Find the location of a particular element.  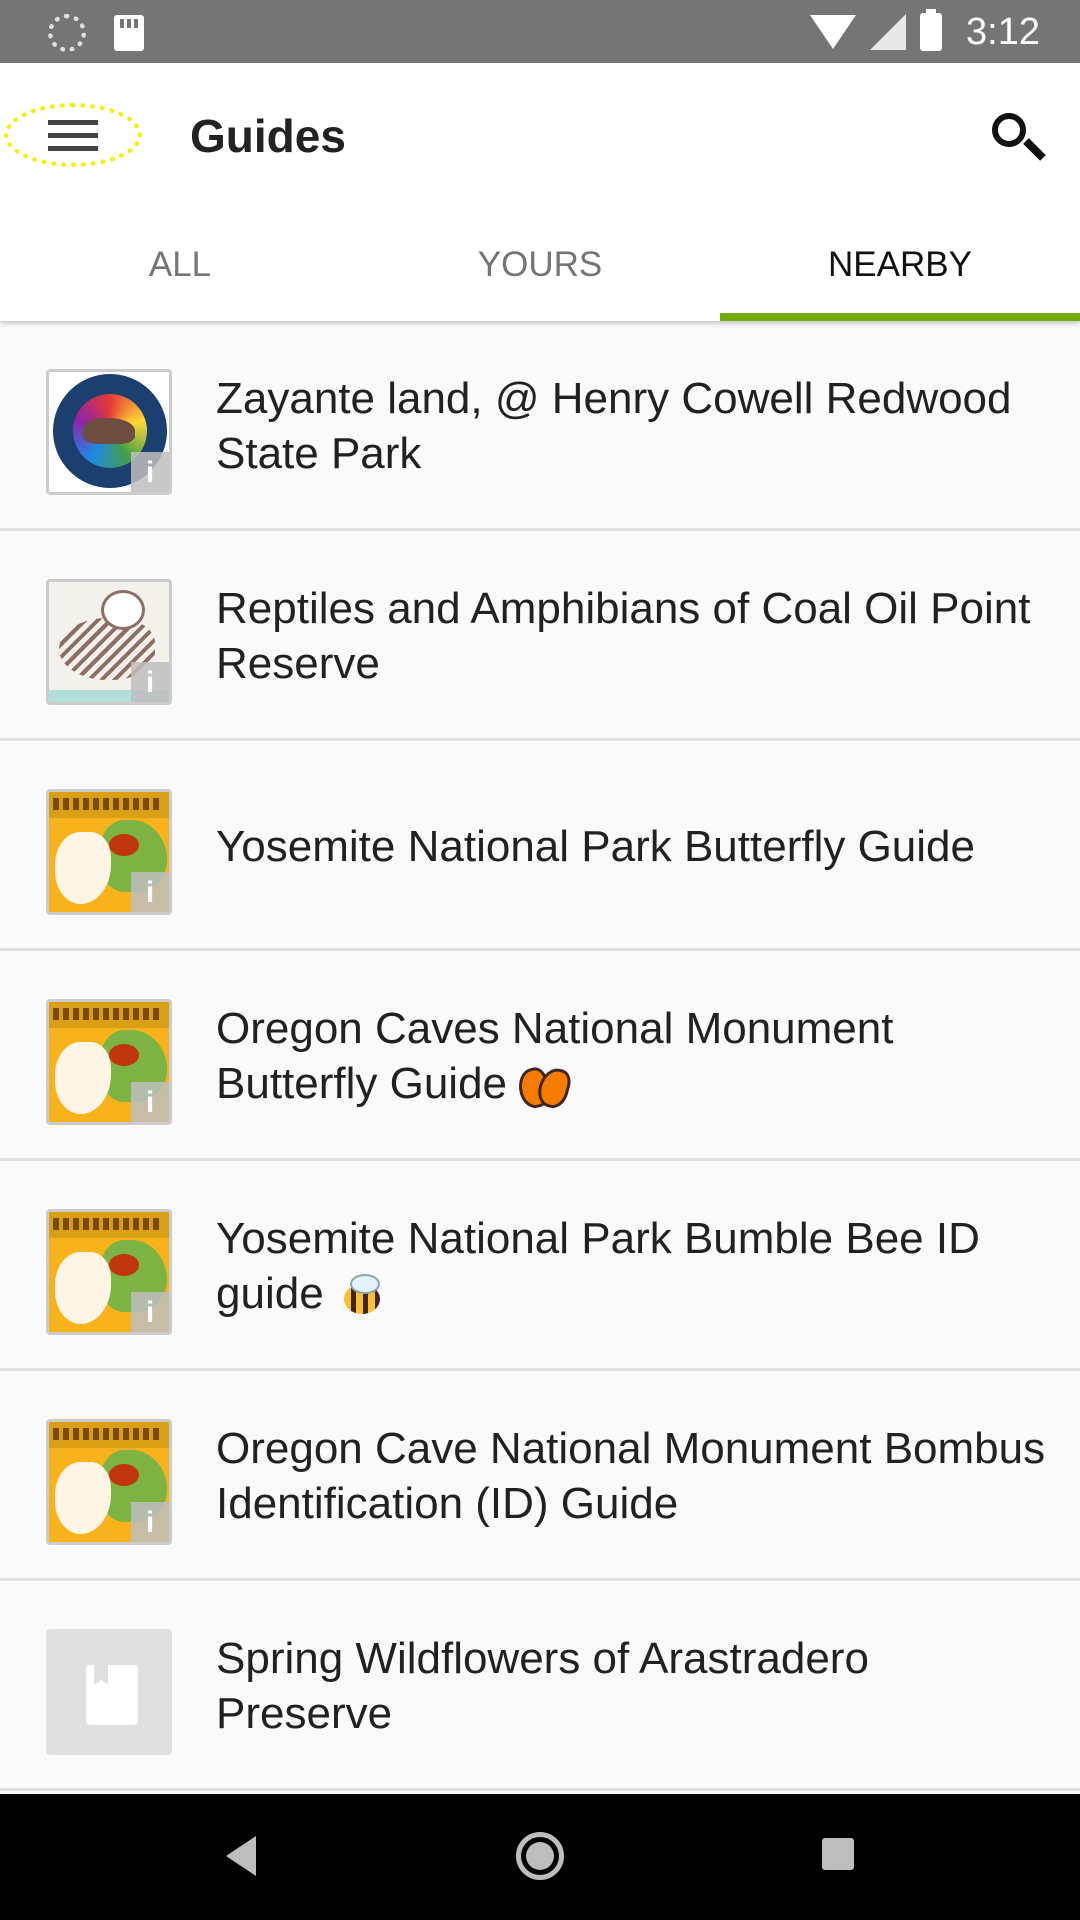

status-time: 3:12 is located at coordinates (1003, 31).